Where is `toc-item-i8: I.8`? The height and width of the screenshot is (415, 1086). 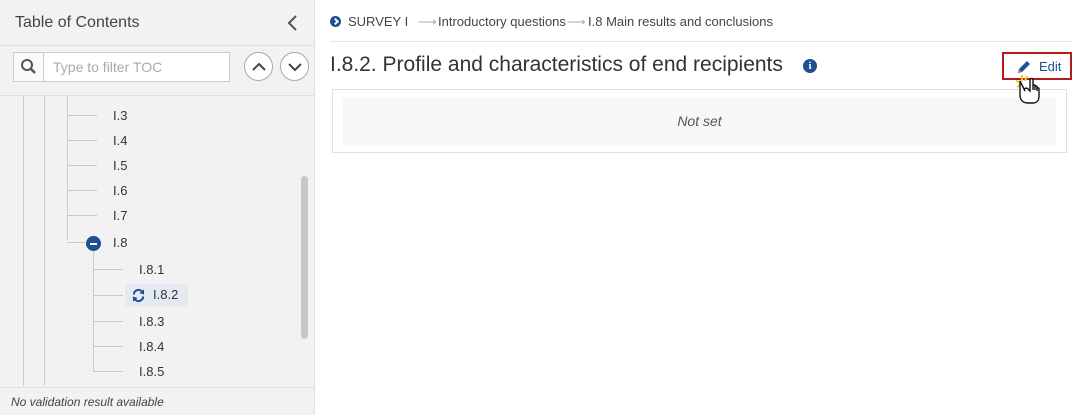
toc-item-i8: I.8 is located at coordinates (120, 243).